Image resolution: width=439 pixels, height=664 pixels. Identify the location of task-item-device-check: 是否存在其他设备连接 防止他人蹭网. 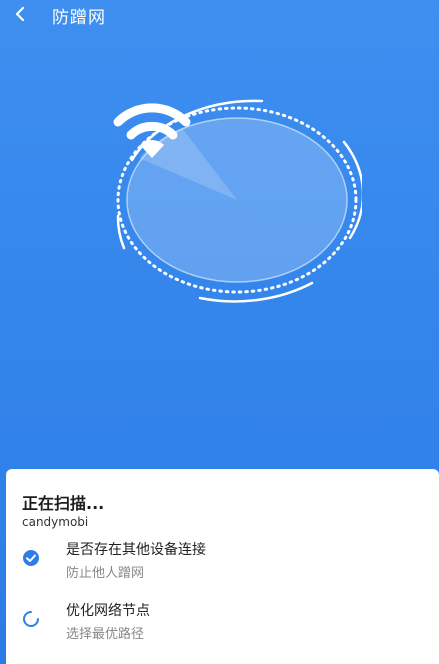
(222, 561).